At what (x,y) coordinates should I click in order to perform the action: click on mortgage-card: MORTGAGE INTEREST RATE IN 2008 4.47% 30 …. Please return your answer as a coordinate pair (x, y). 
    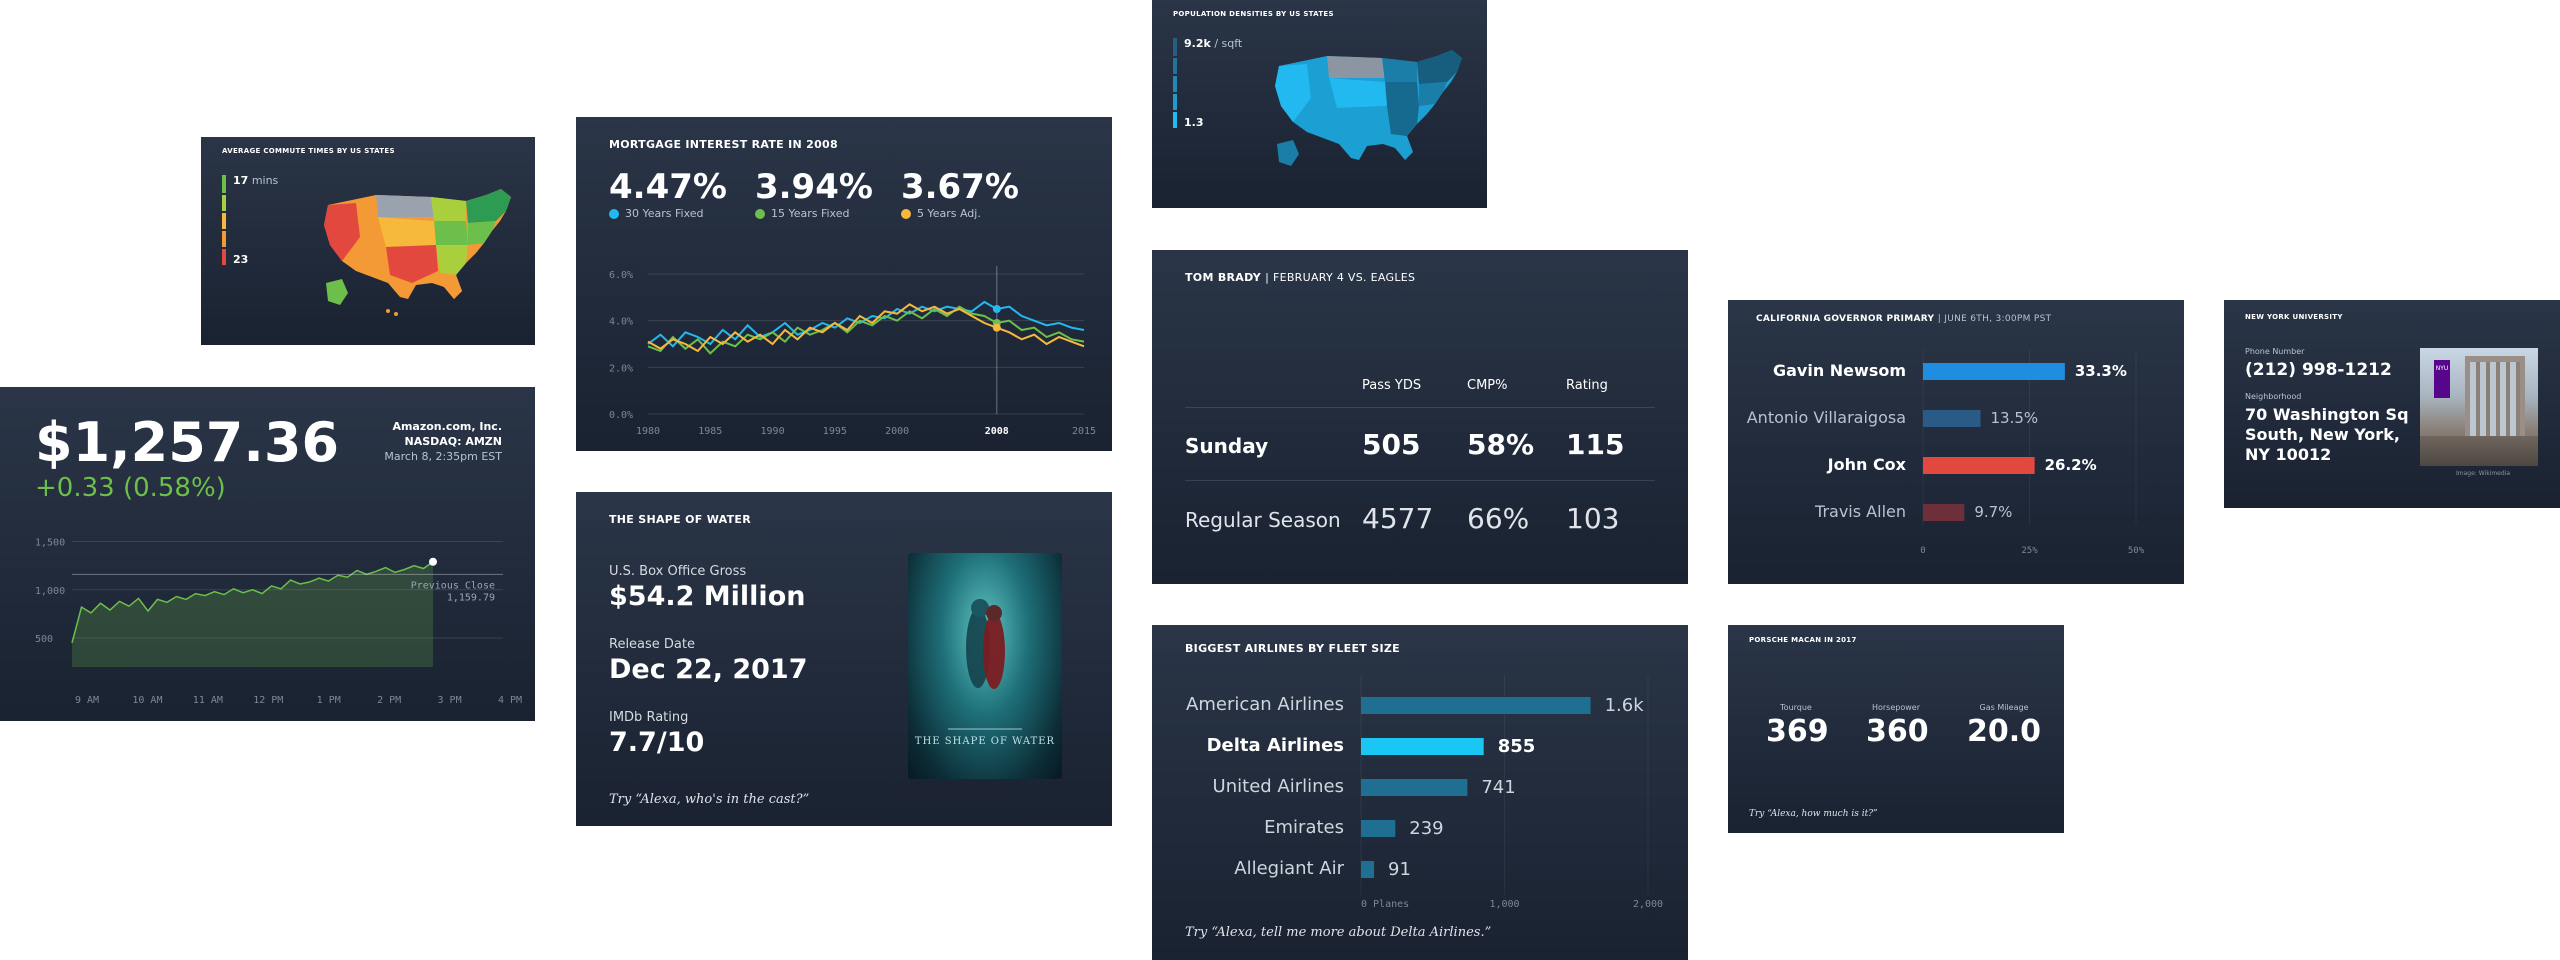
    Looking at the image, I should click on (844, 284).